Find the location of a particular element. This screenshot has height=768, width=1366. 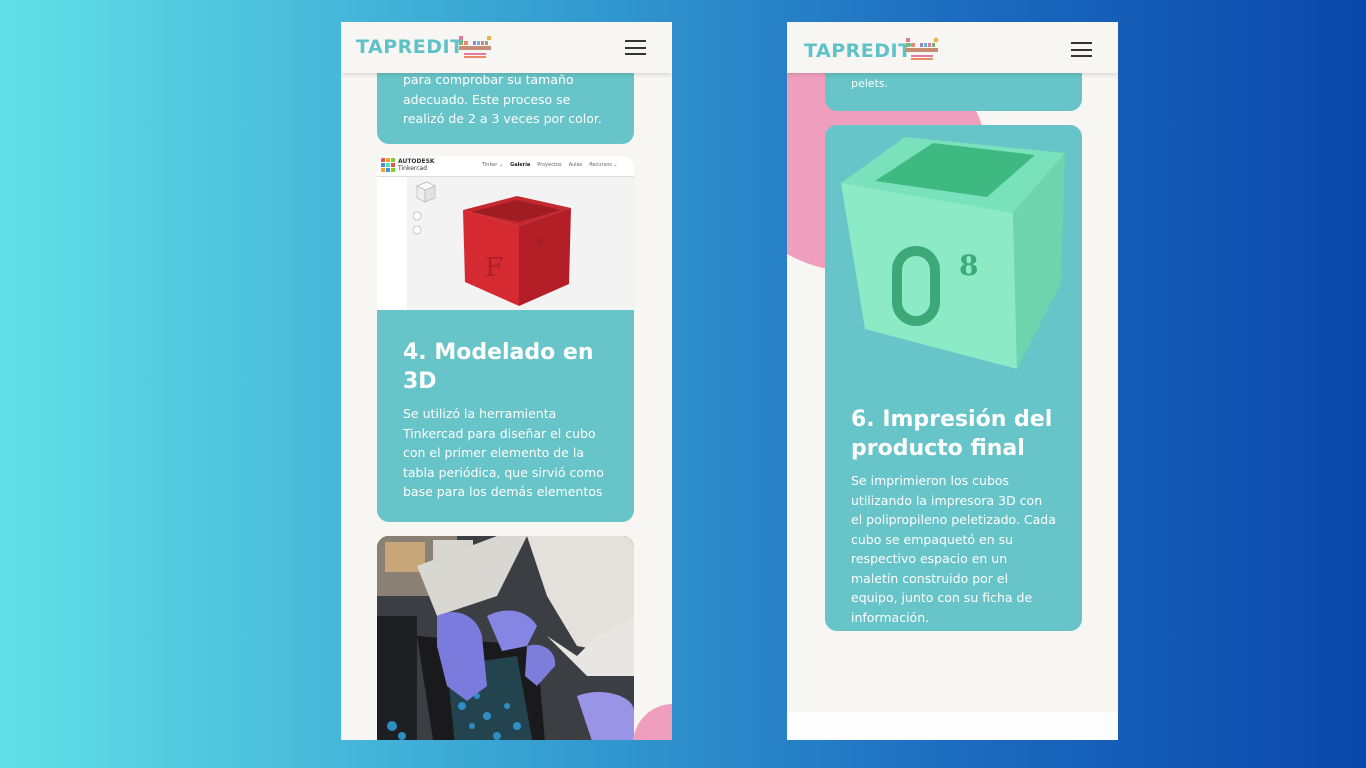

tinkercad-brand: AUTODESK Tinkercad is located at coordinates (416, 165).